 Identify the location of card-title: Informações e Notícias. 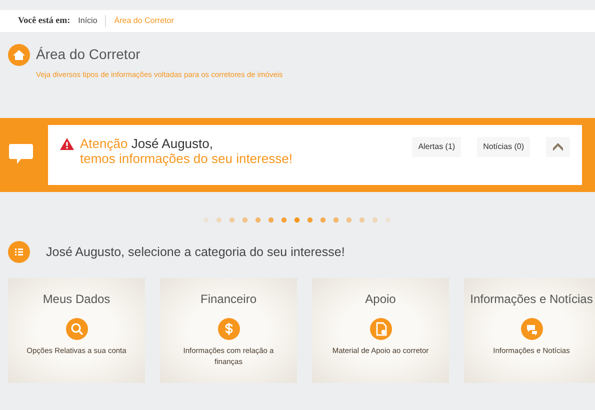
(531, 299).